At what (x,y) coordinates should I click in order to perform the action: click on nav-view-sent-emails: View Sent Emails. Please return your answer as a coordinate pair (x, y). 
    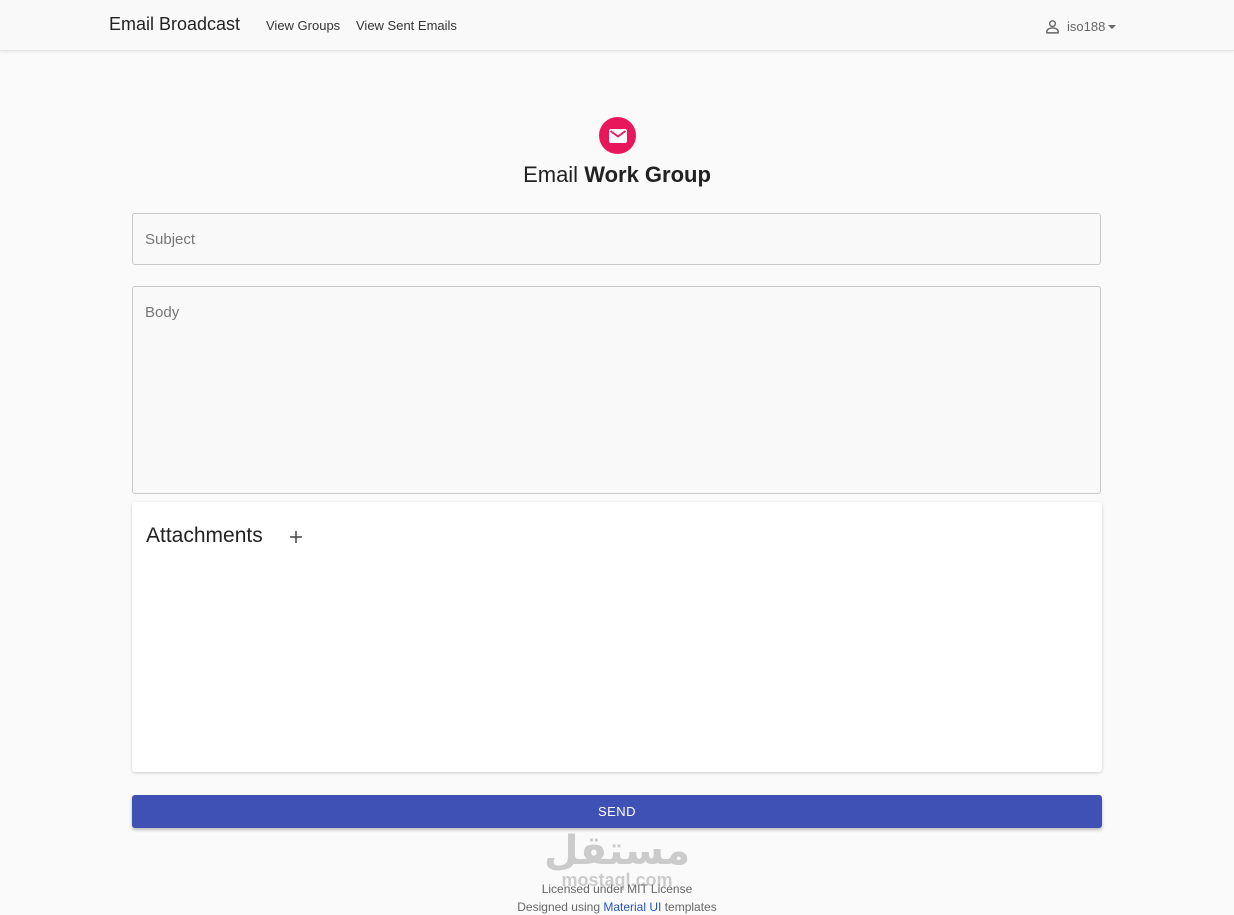
    Looking at the image, I should click on (406, 25).